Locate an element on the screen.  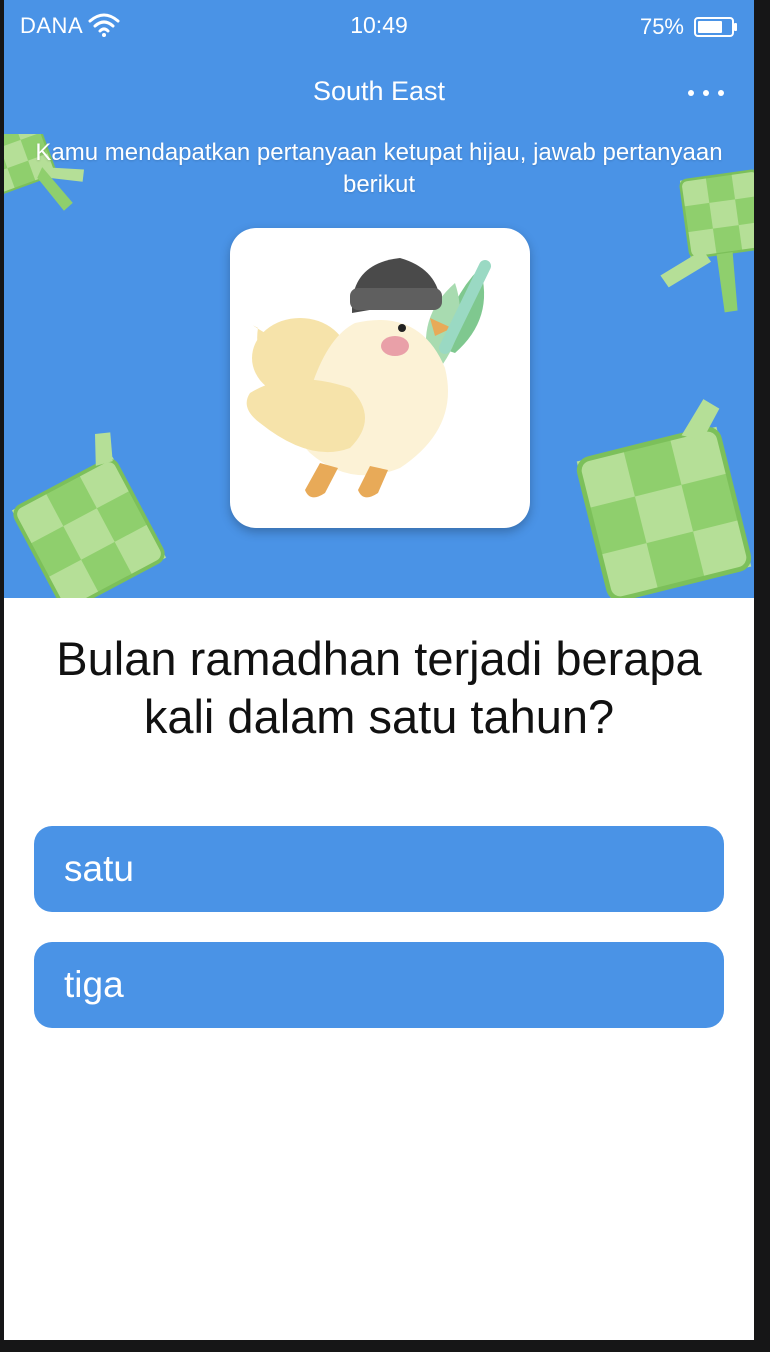
chick-mascot-icon is located at coordinates (368, 378).